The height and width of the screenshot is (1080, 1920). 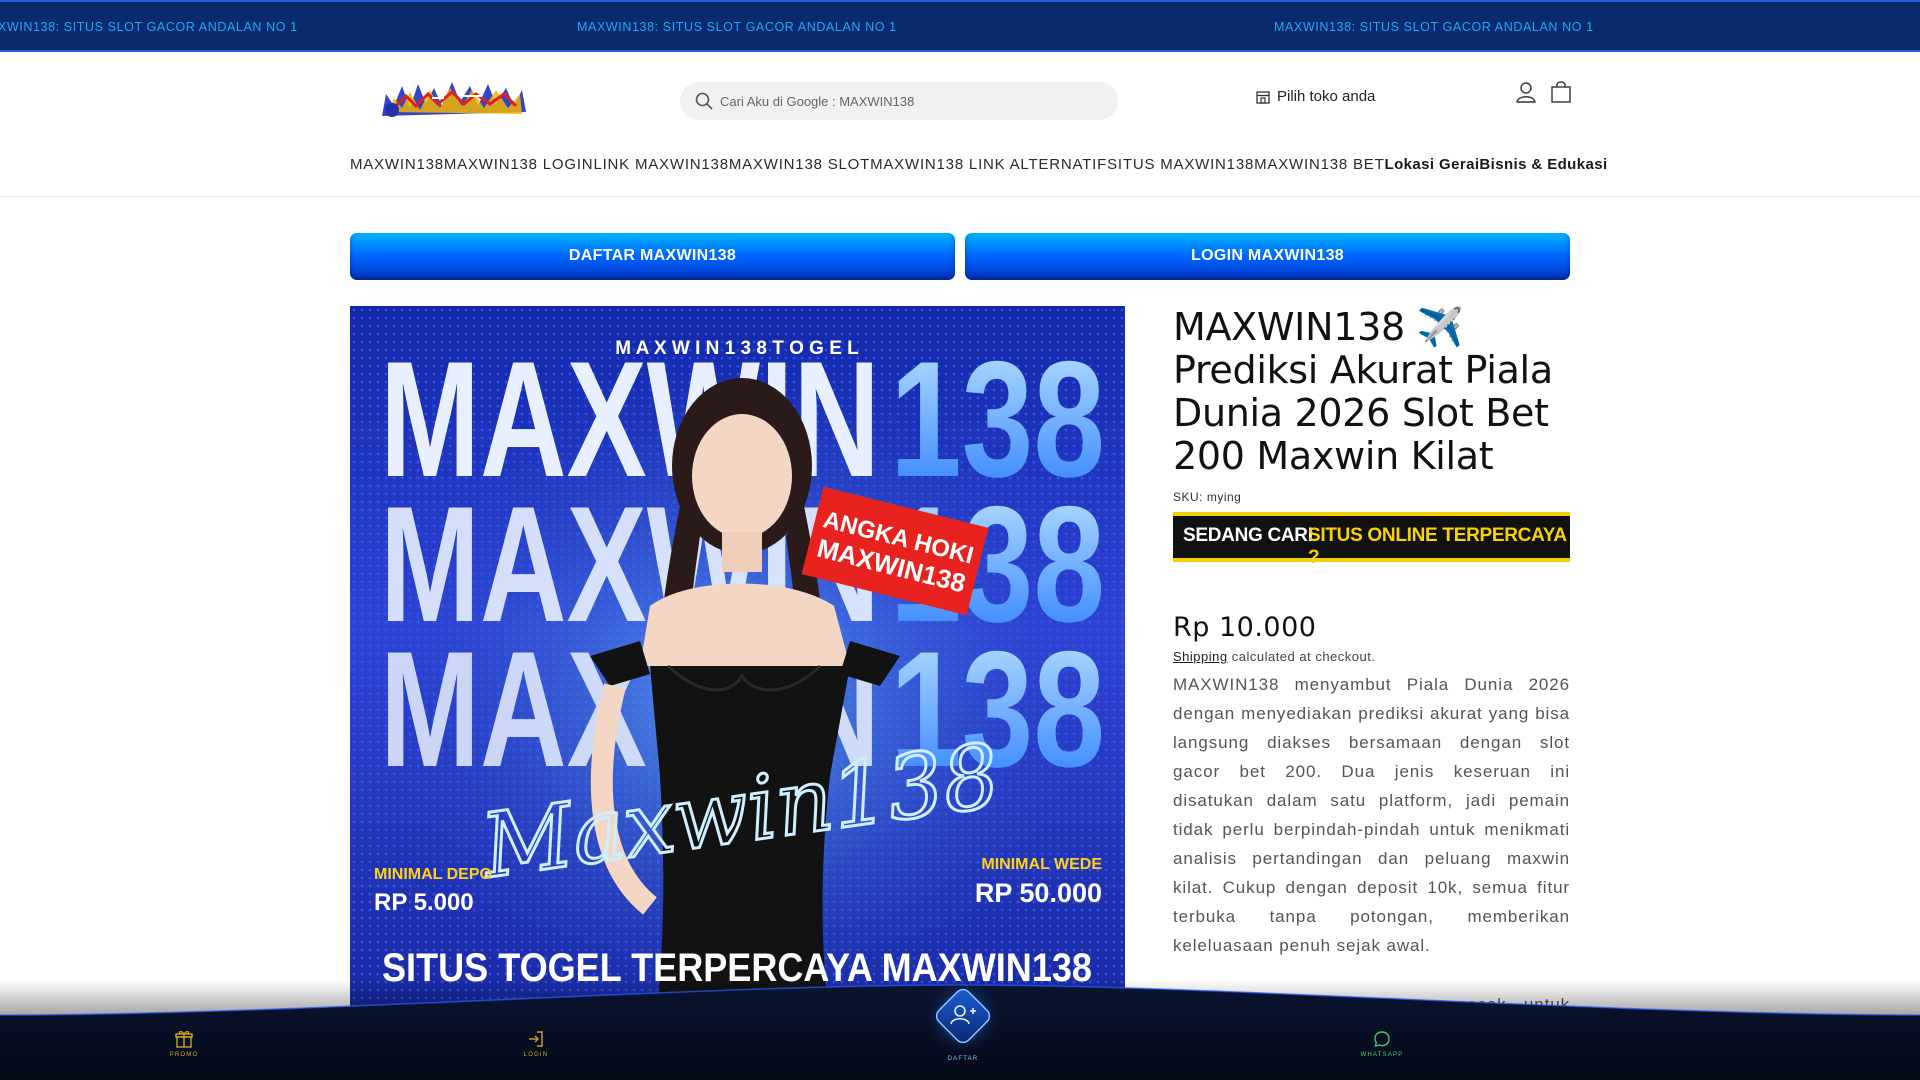 I want to click on bottom-nav-login-label: LOGIN, so click(x=536, y=1055).